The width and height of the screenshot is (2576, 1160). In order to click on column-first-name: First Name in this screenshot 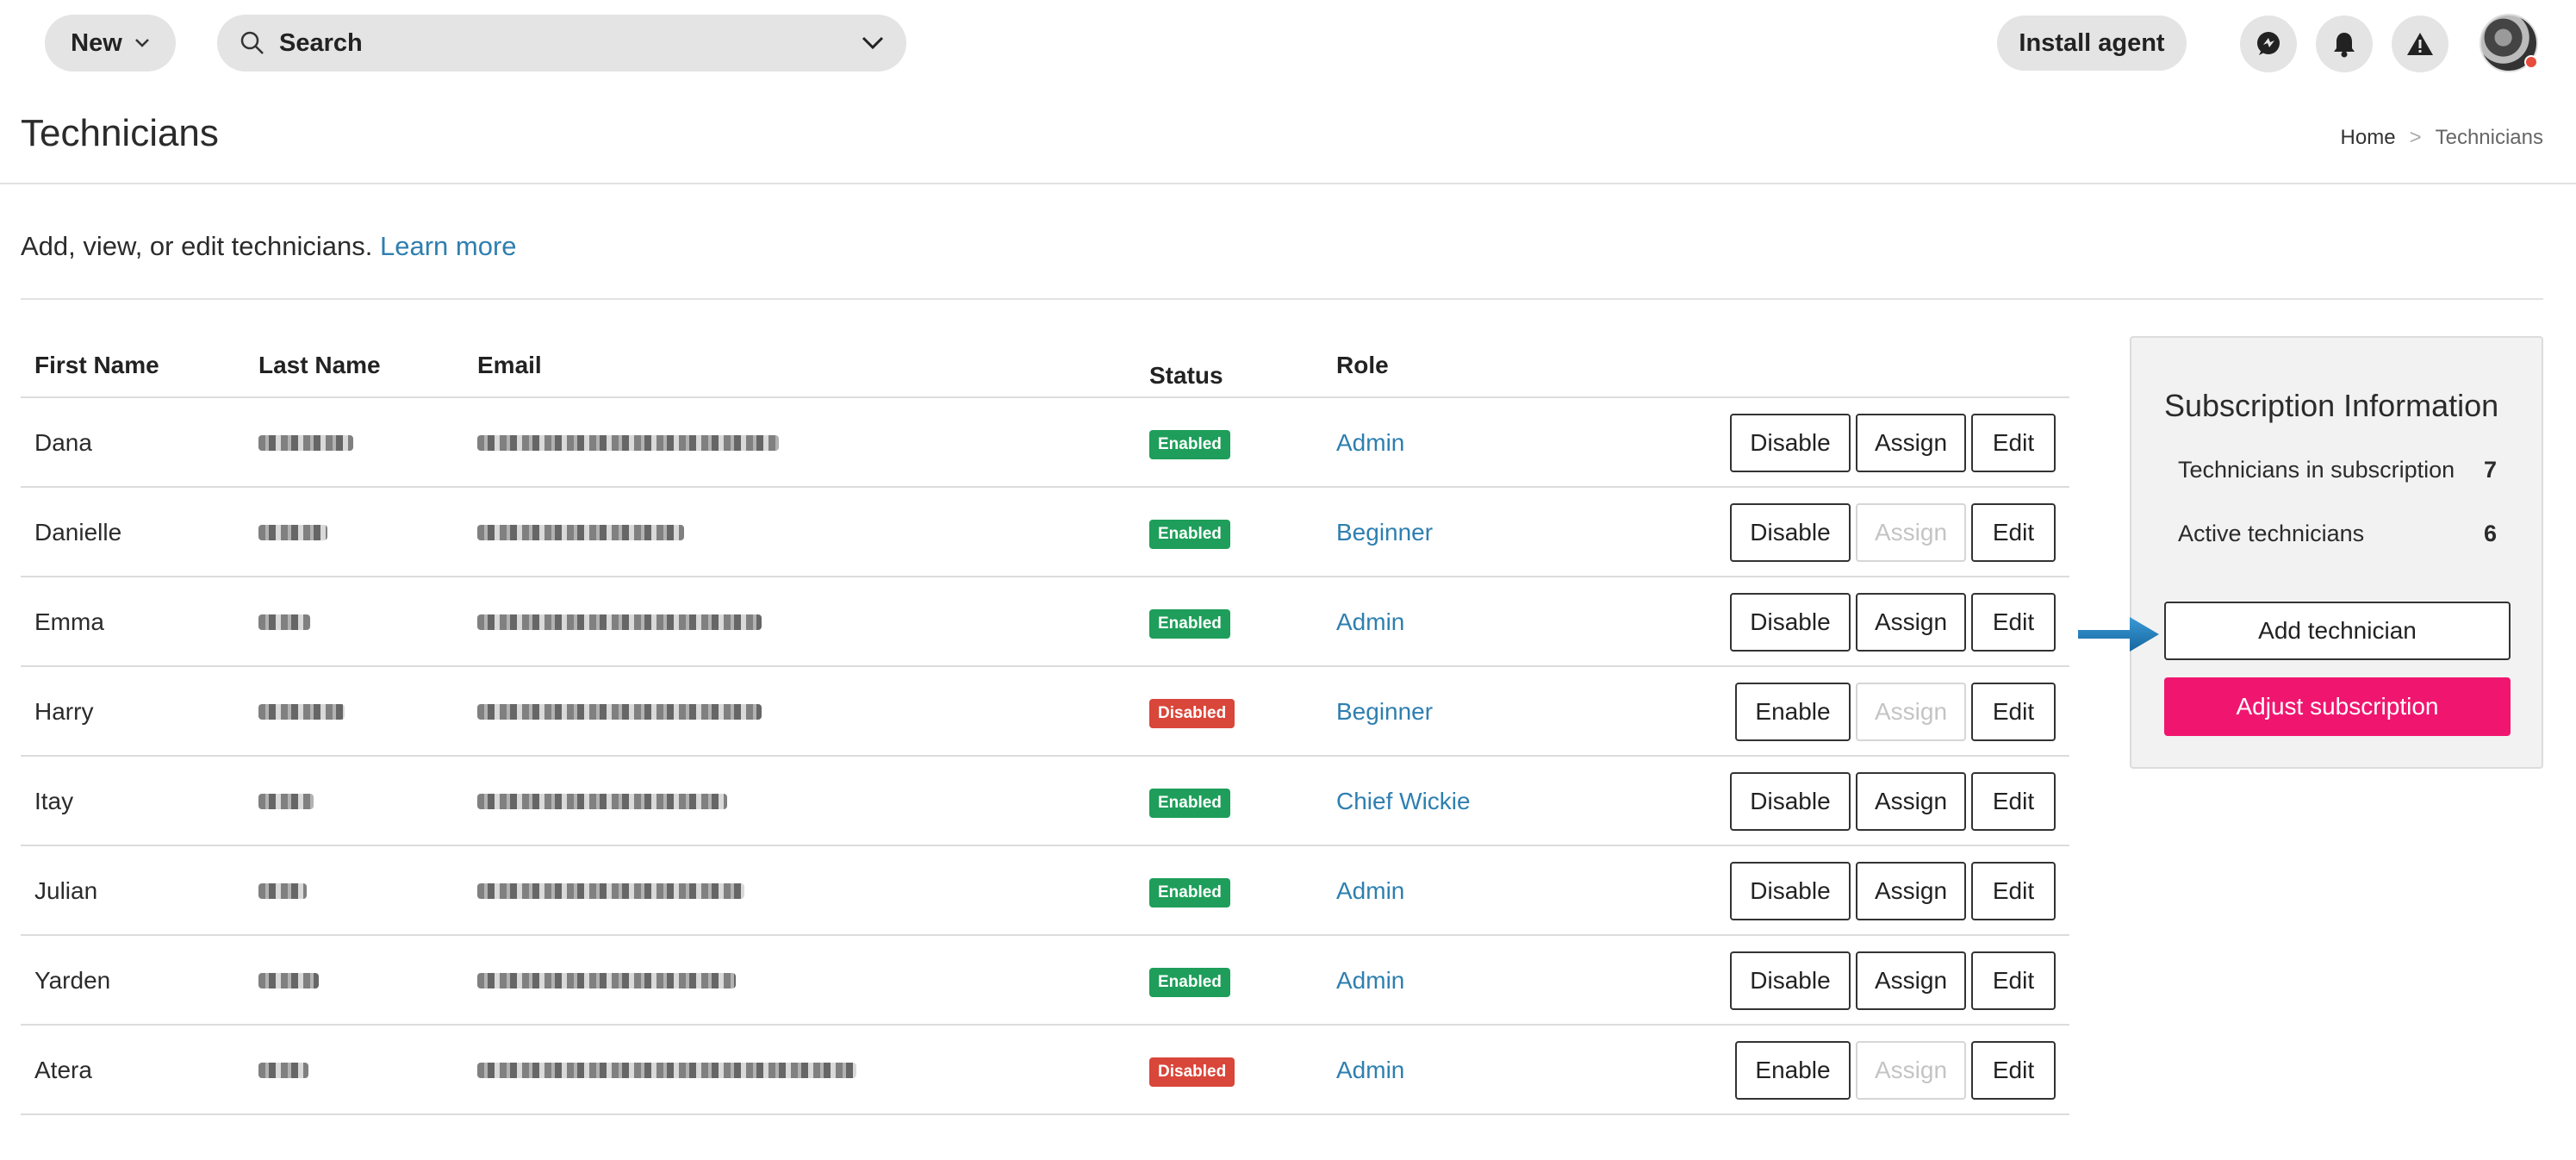, I will do `click(97, 365)`.